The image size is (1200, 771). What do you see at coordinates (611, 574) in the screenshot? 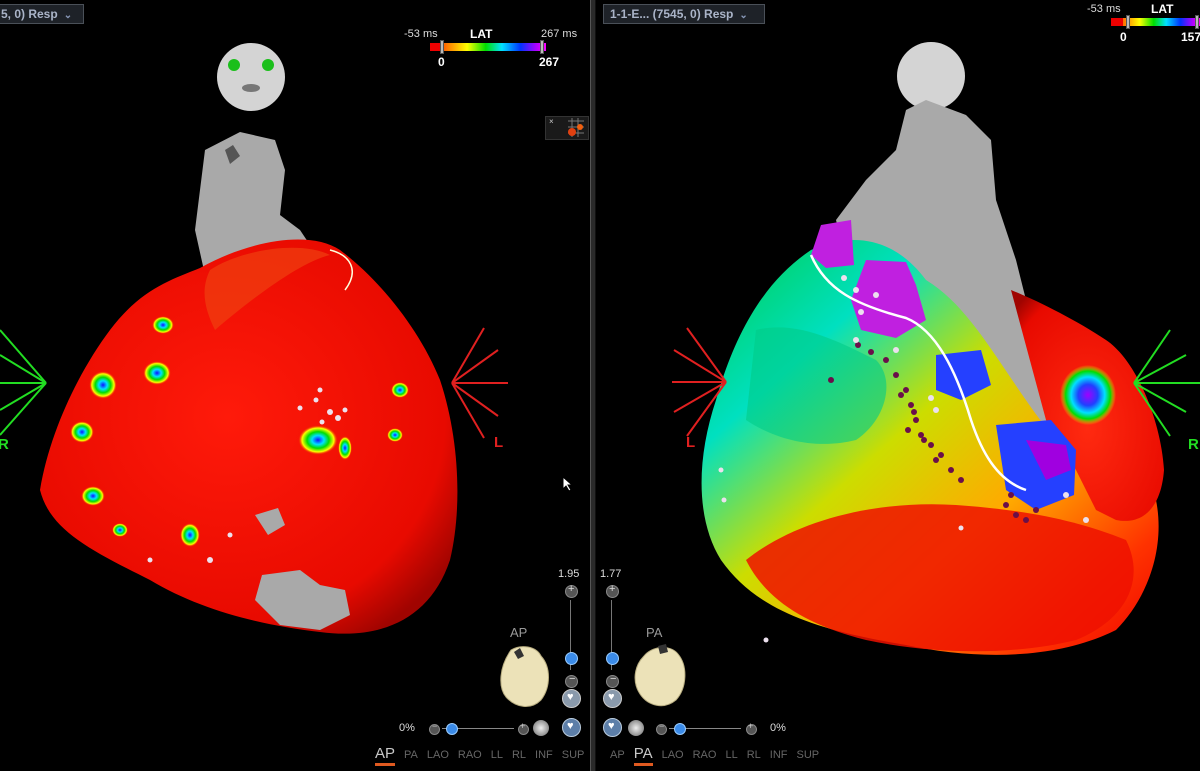
I see `zoom-value: 1.77` at bounding box center [611, 574].